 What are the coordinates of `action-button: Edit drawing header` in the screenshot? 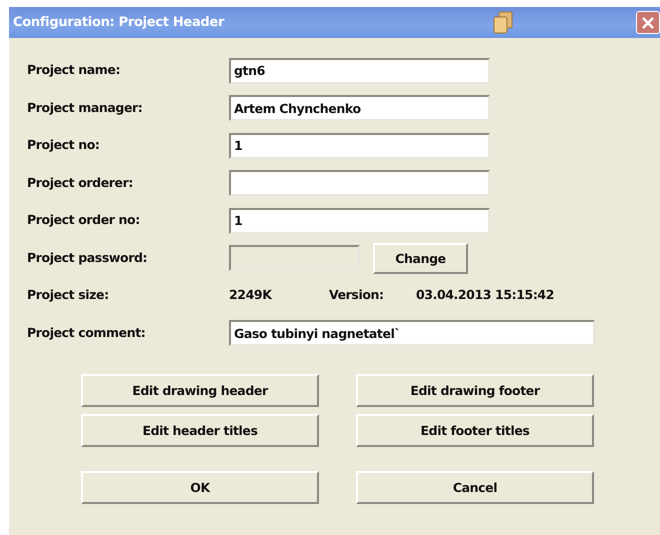 It's located at (200, 390).